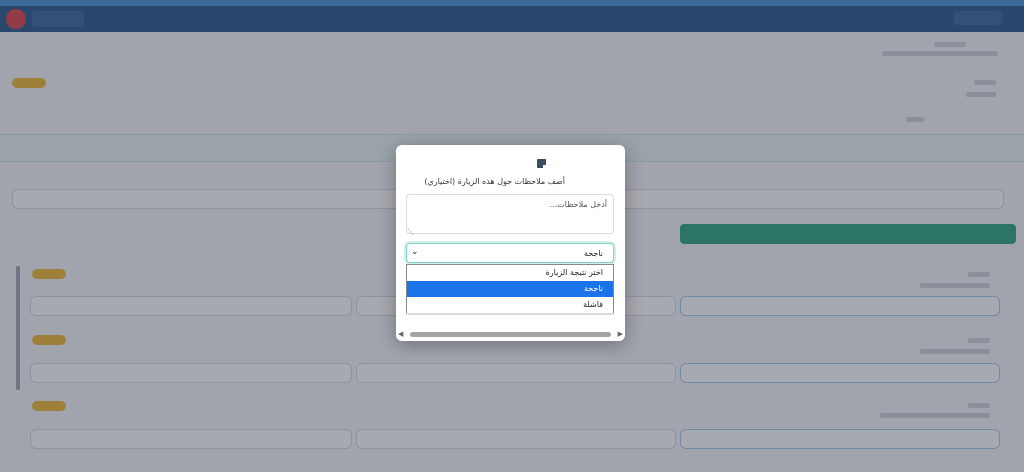 The width and height of the screenshot is (1024, 472). I want to click on option-placeholder: اختر نتيجة الزيارة, so click(510, 273).